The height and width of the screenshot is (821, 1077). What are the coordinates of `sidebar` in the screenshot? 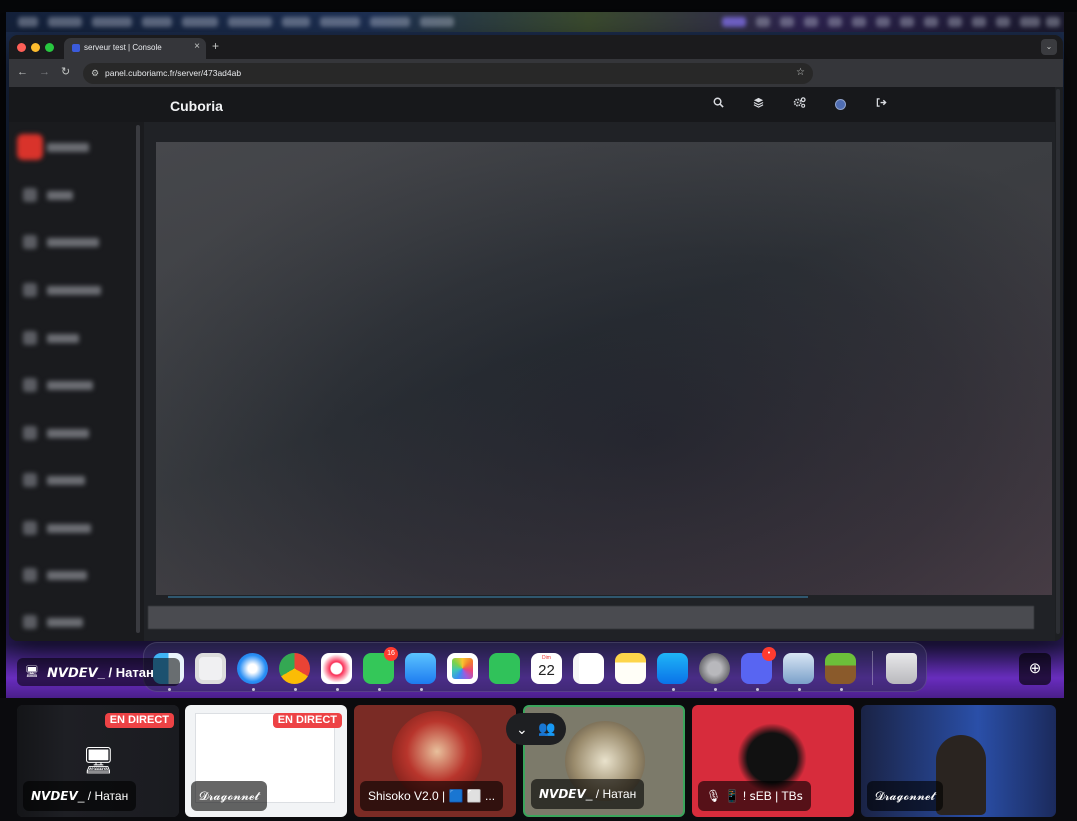 It's located at (76, 381).